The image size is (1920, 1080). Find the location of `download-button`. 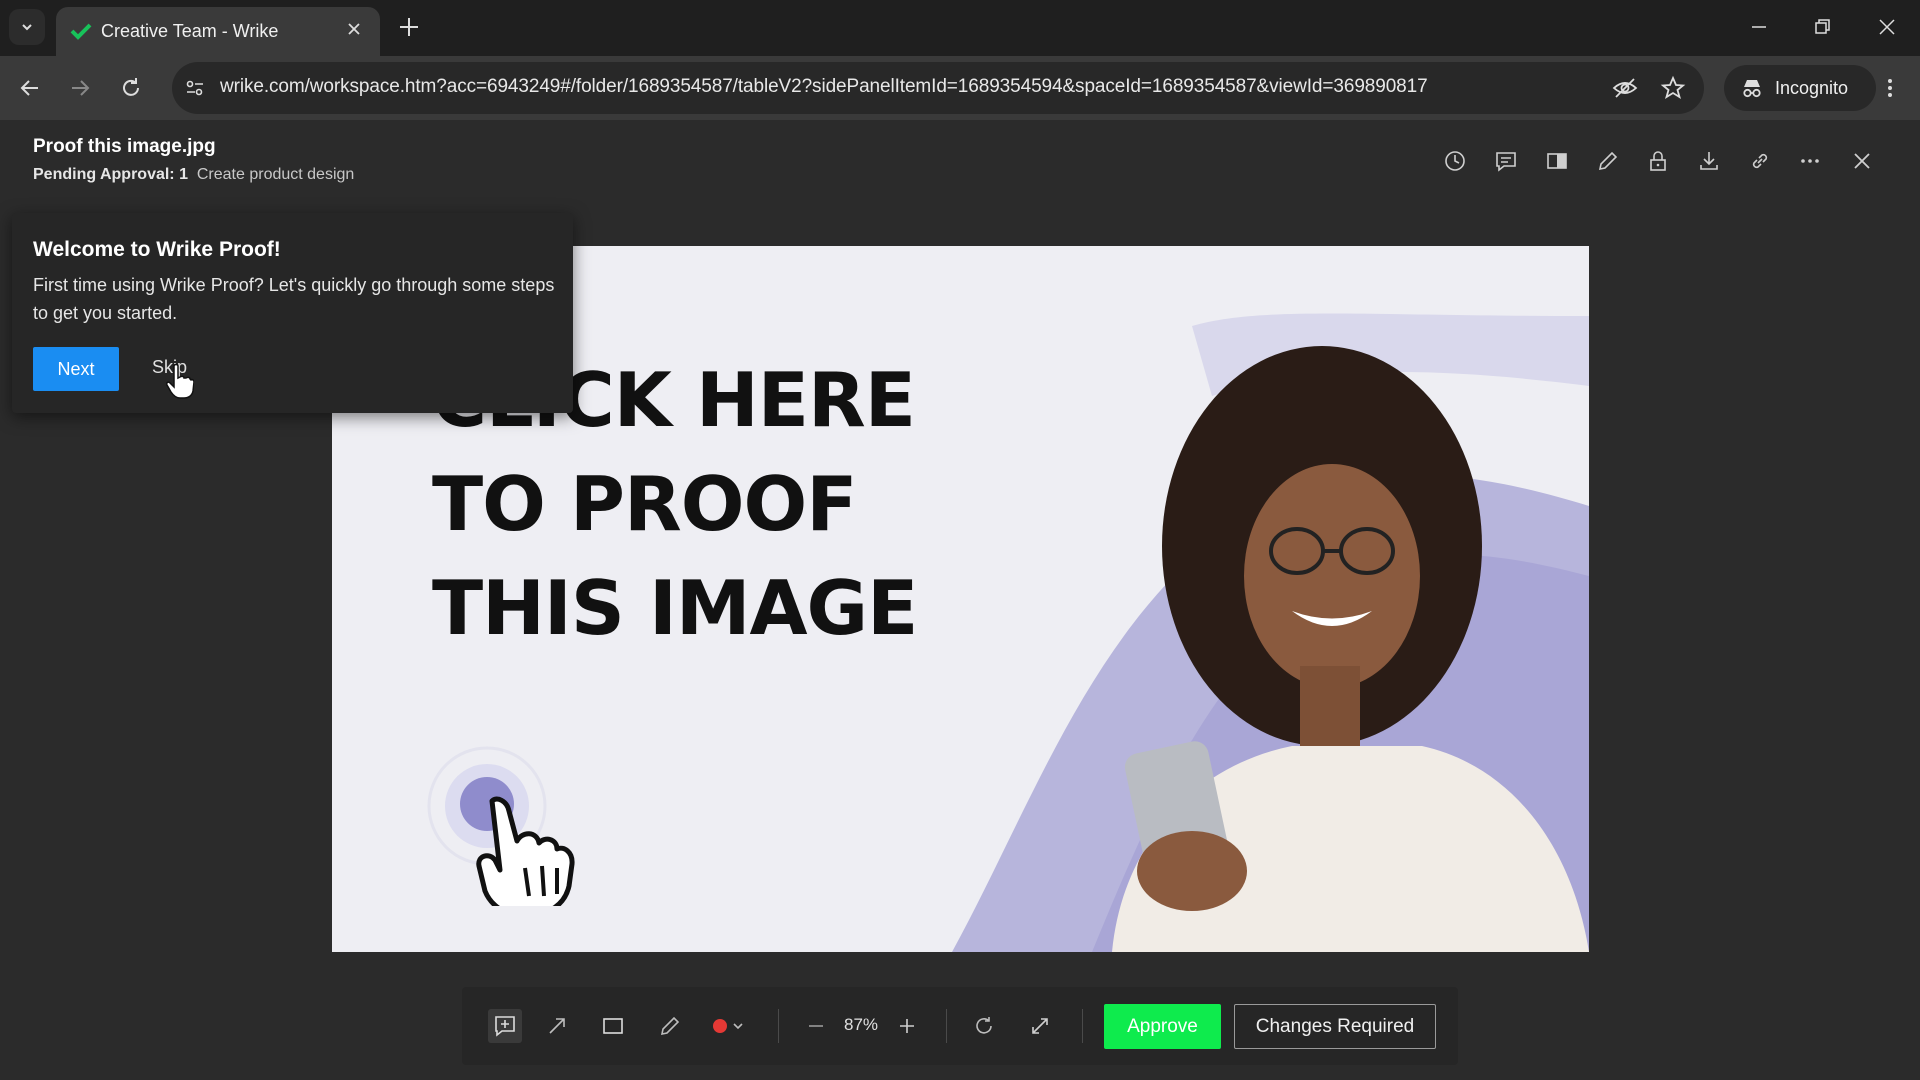

download-button is located at coordinates (1709, 161).